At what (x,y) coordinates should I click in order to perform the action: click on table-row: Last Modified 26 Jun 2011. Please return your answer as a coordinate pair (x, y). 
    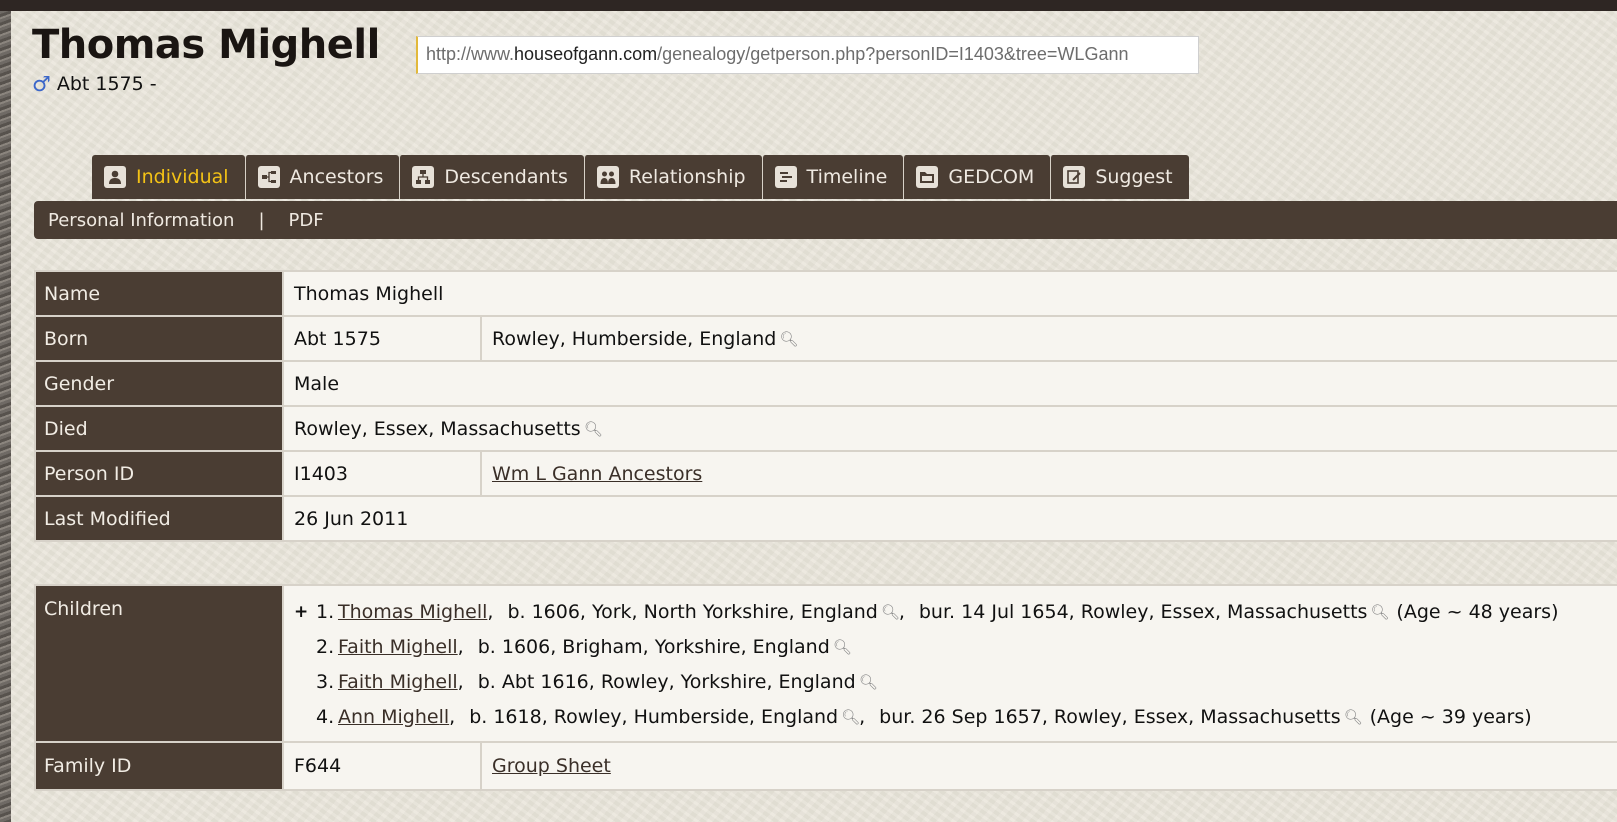
    Looking at the image, I should click on (826, 518).